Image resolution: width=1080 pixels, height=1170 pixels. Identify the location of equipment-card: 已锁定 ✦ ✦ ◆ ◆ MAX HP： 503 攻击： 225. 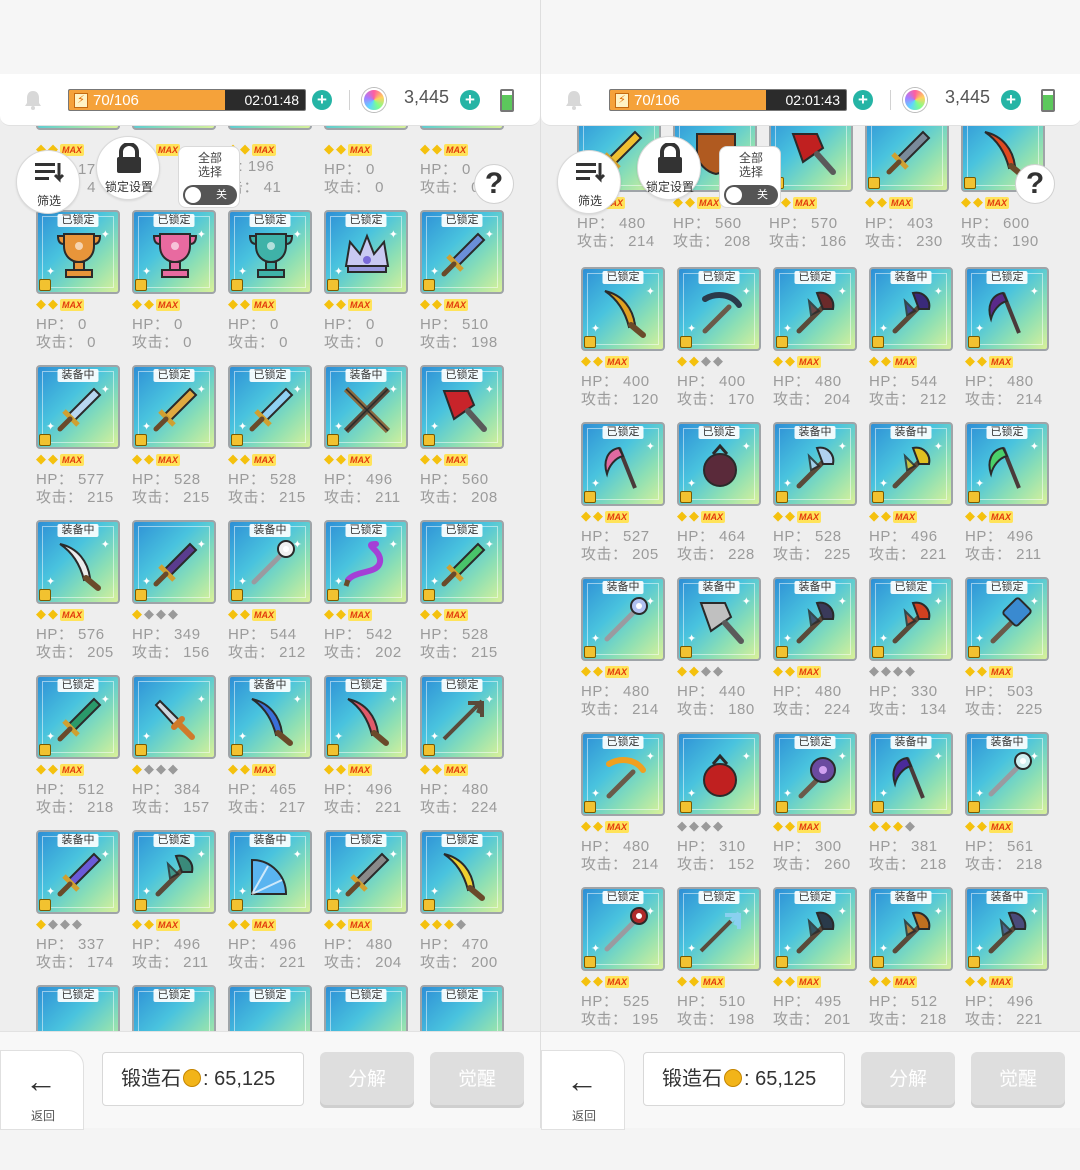
(1007, 651).